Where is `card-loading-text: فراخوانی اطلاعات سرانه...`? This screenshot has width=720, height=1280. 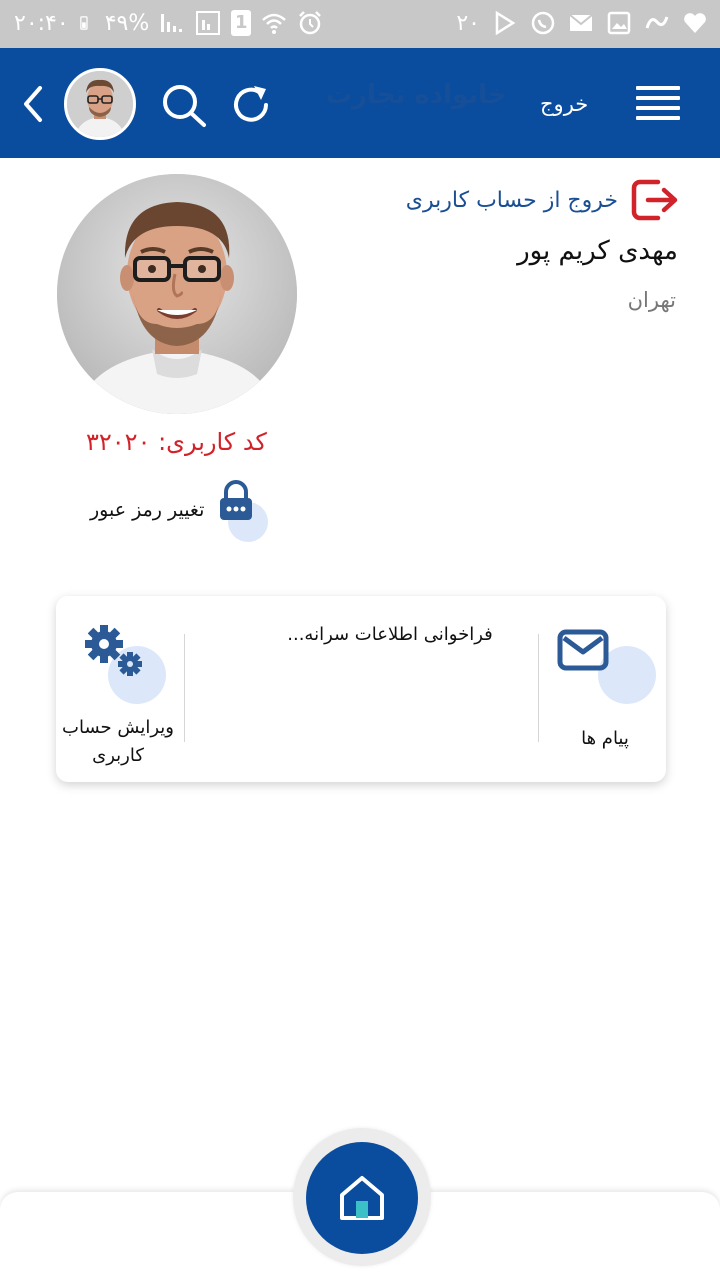
card-loading-text: فراخوانی اطلاعات سرانه... is located at coordinates (390, 634).